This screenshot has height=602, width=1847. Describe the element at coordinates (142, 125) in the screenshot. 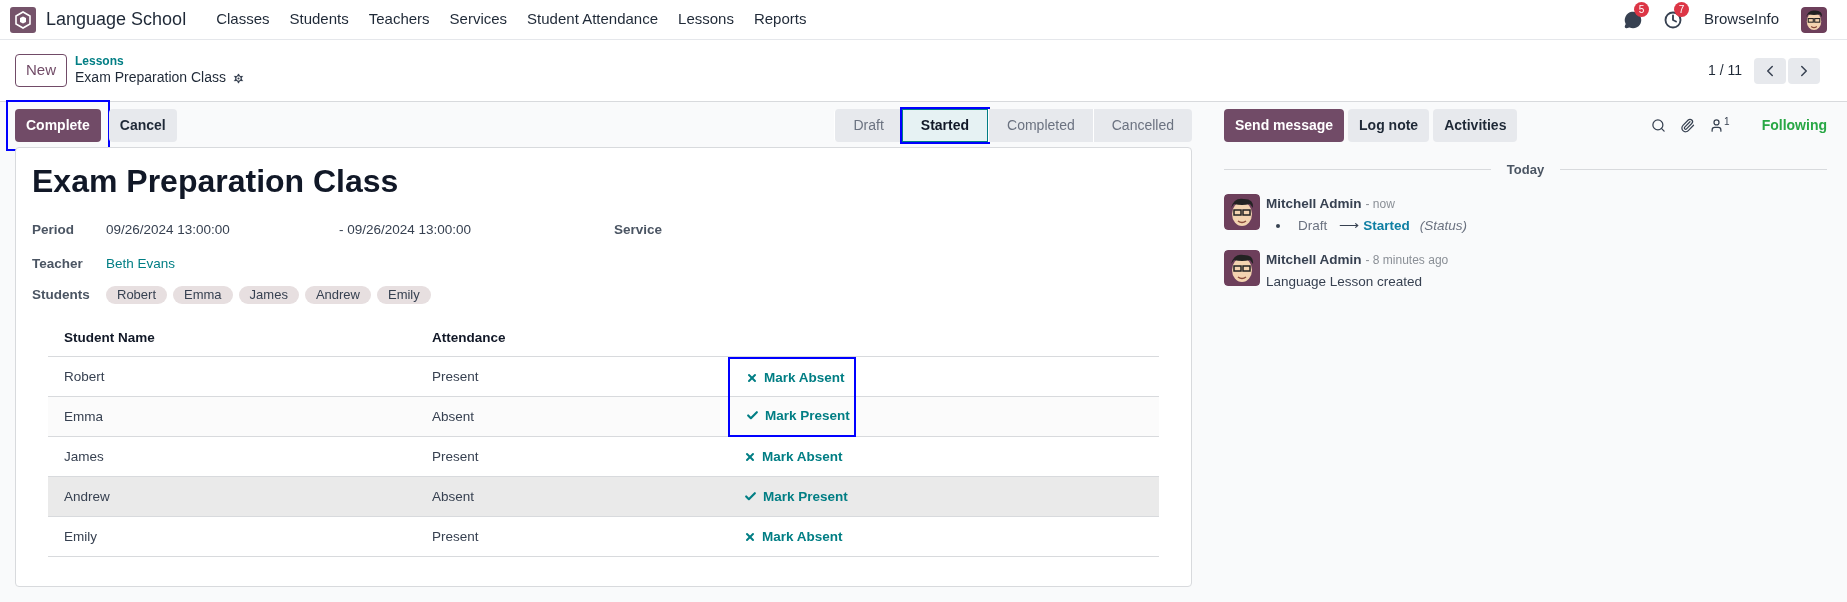

I see `header-button: Cancel` at that location.